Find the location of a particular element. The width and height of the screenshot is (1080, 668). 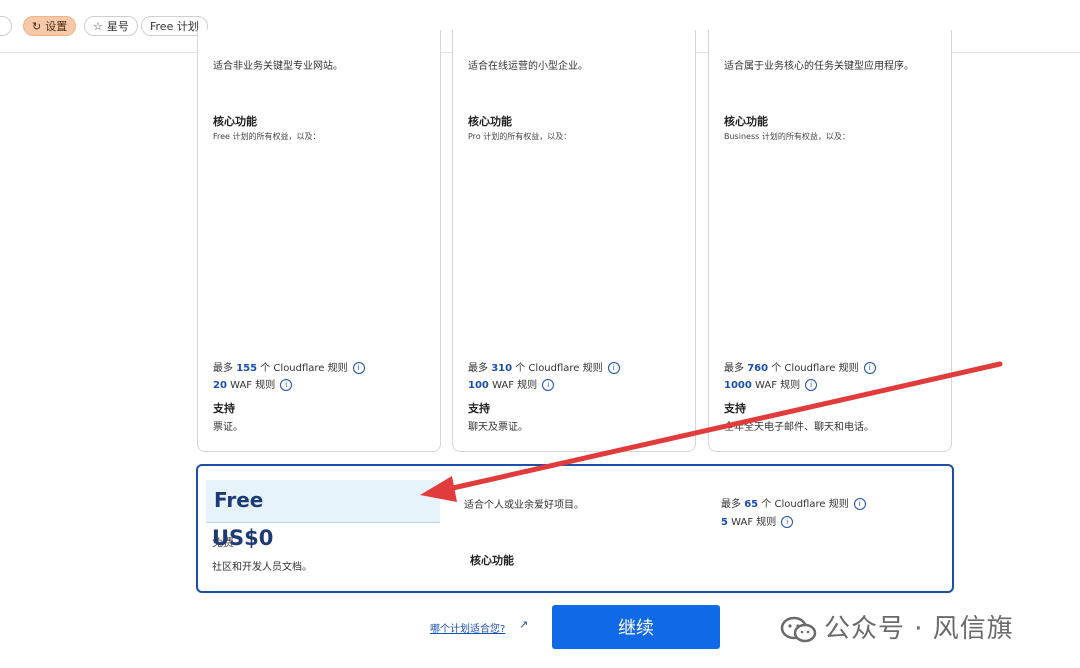

free-plan-price: US$0 is located at coordinates (243, 538).